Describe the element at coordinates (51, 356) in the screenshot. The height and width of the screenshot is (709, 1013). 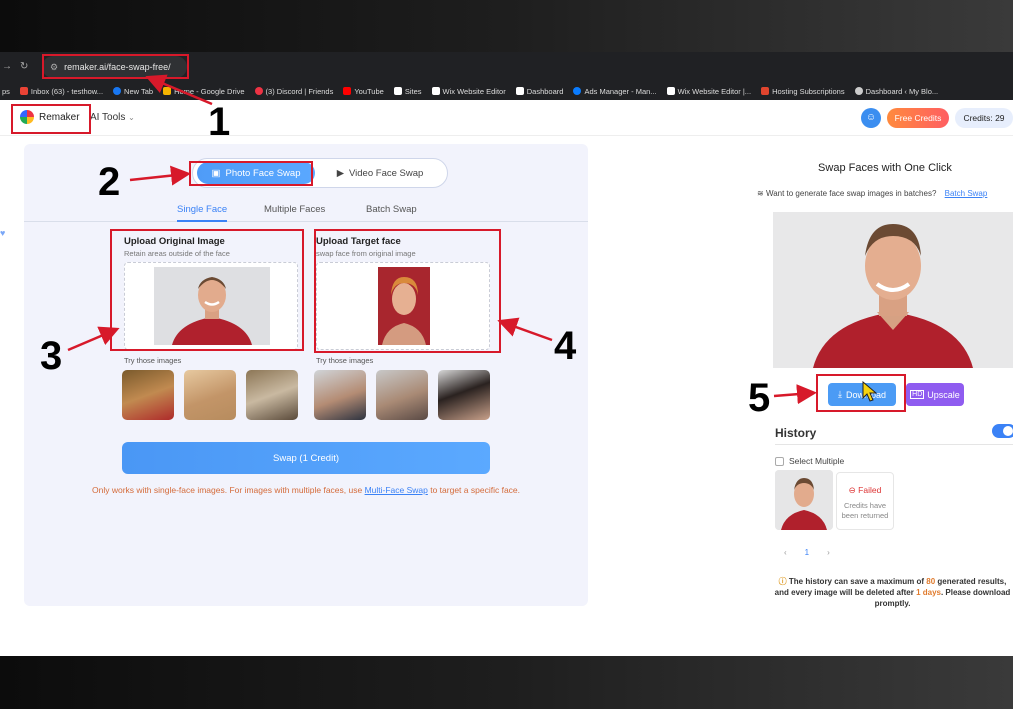
I see `annotation-number-3: 3` at that location.